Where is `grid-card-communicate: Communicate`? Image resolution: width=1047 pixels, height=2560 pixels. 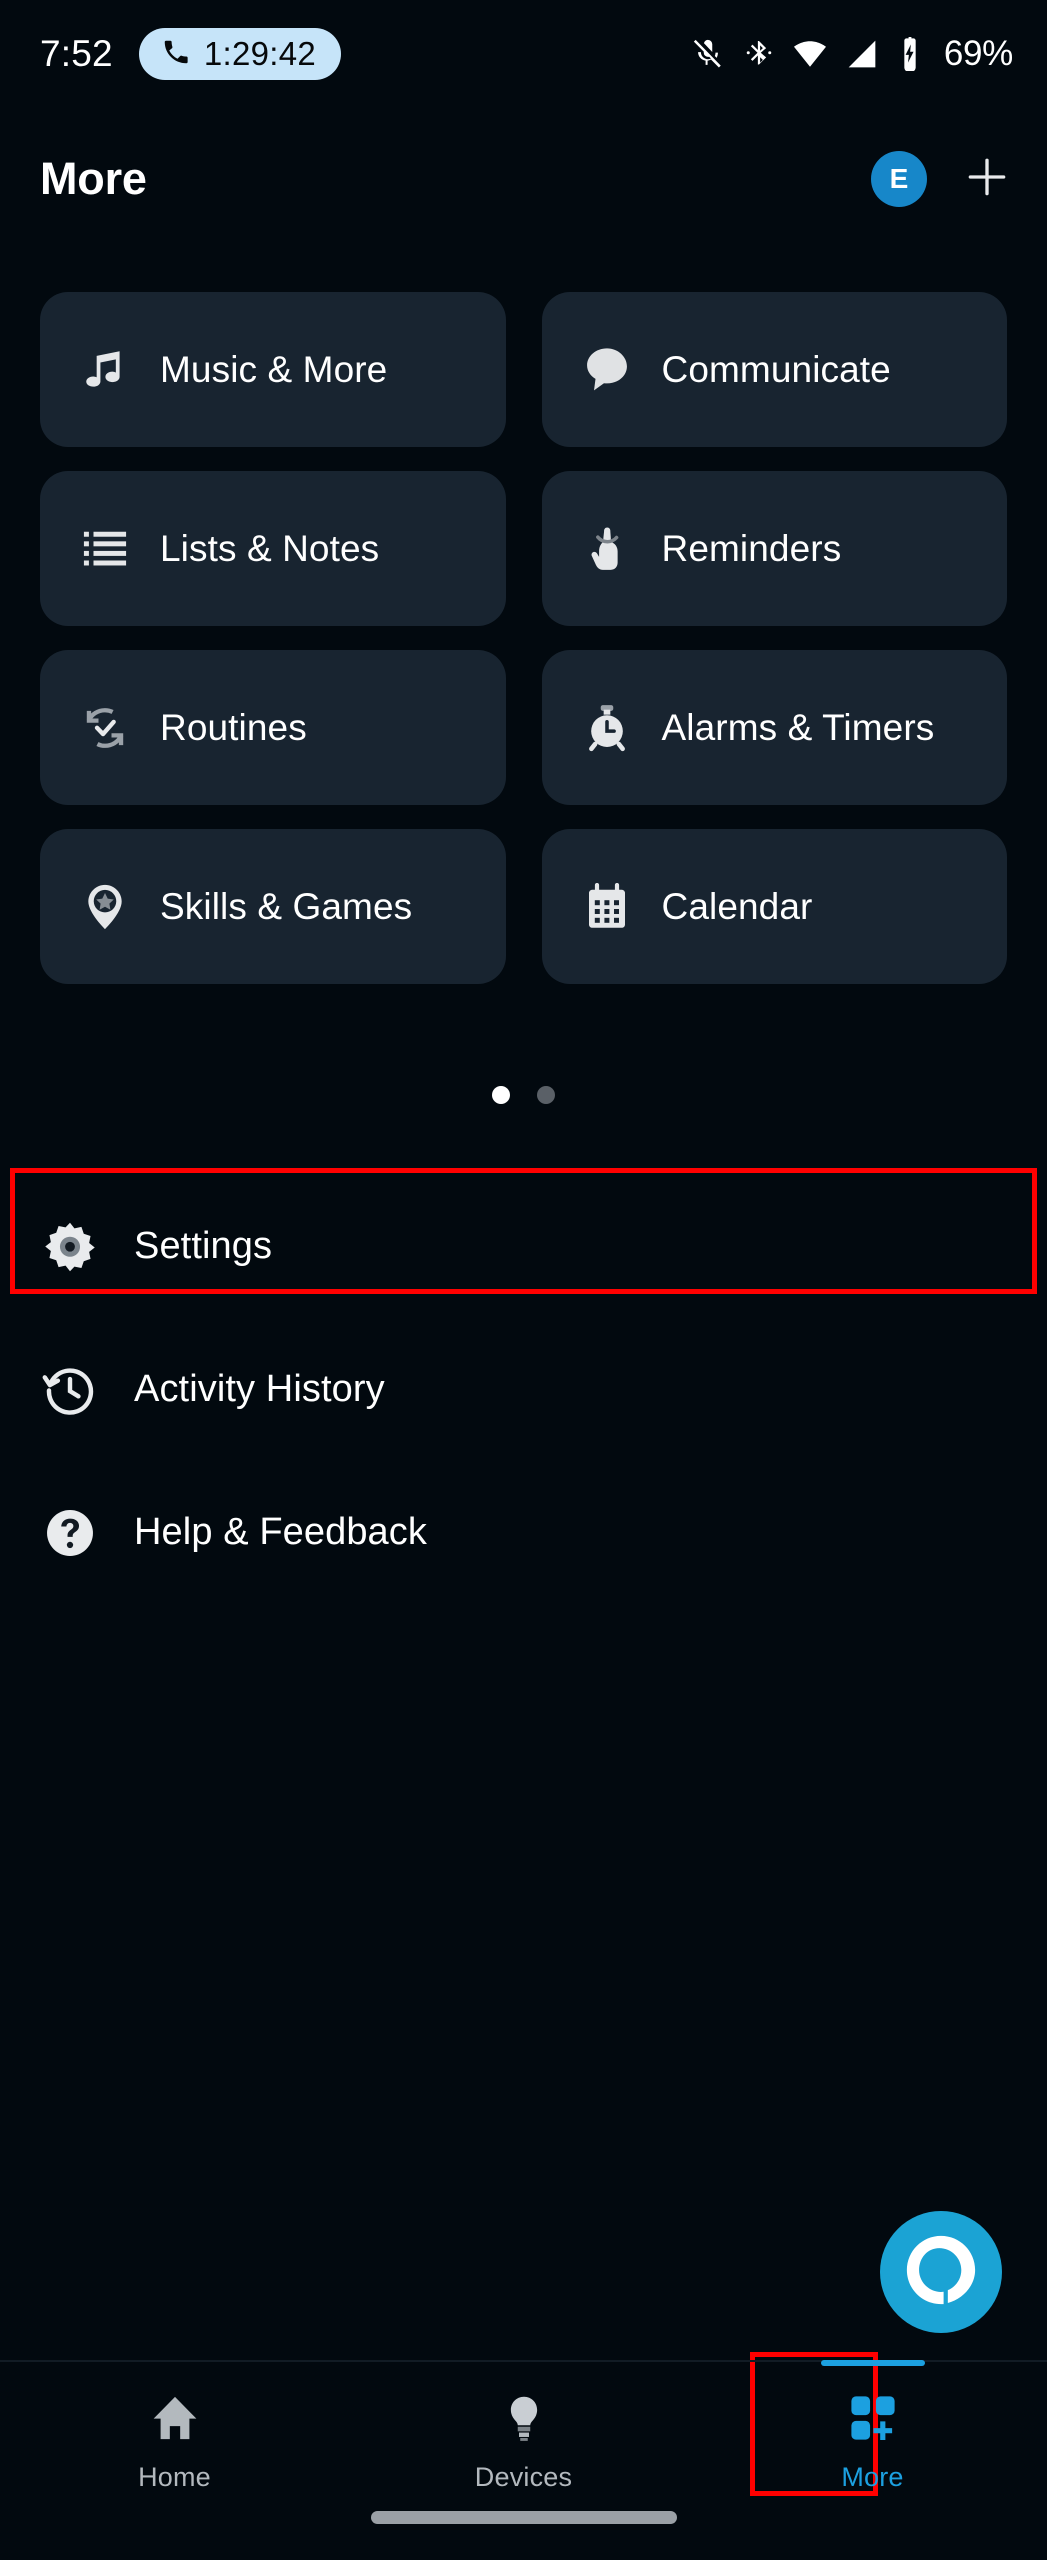 grid-card-communicate: Communicate is located at coordinates (774, 369).